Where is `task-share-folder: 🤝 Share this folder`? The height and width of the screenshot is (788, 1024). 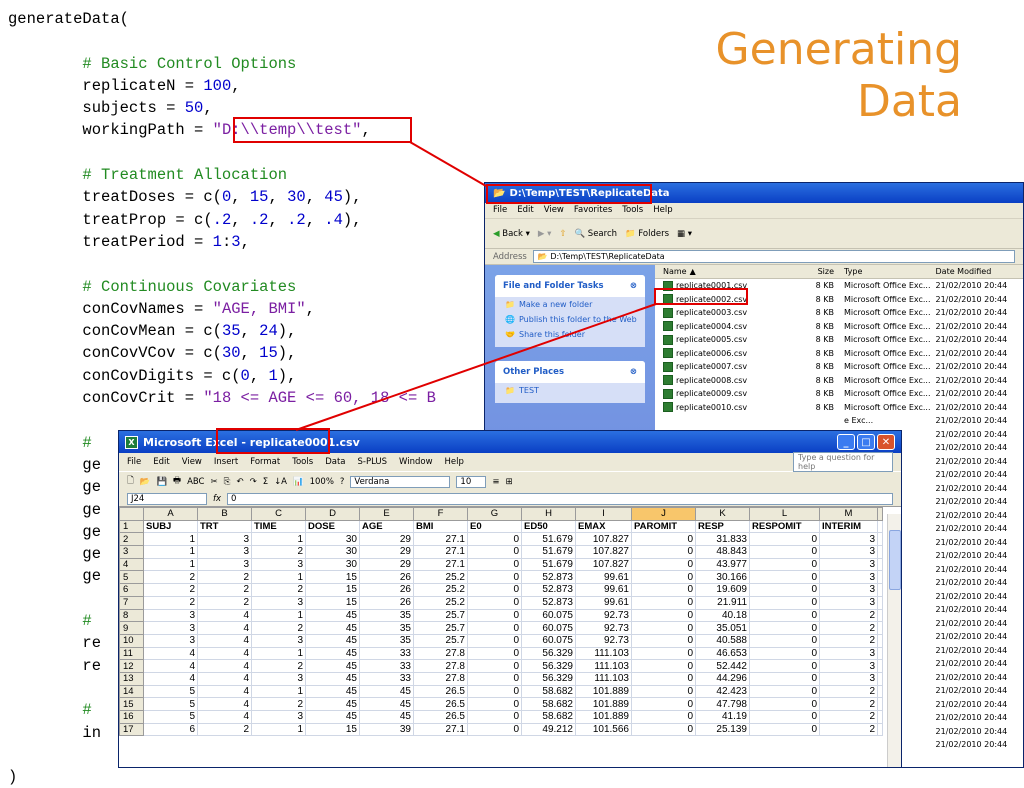
task-share-folder: 🤝 Share this folder is located at coordinates (570, 337).